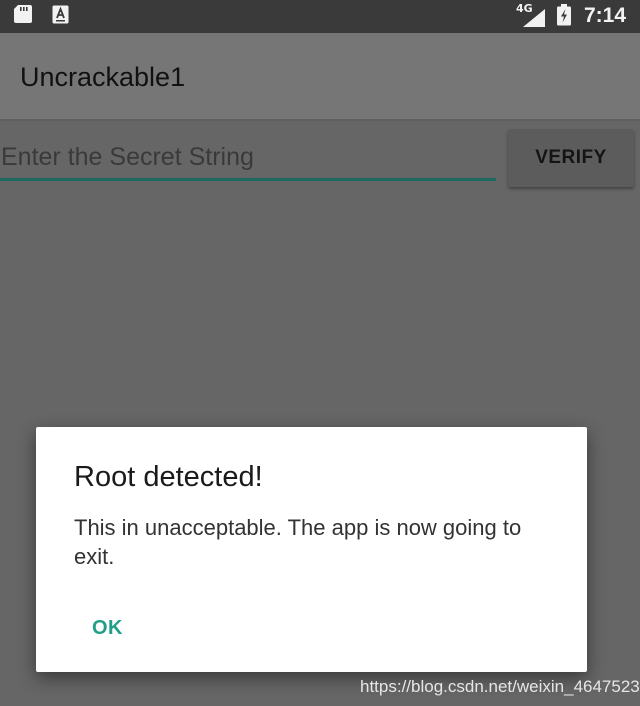  I want to click on watermark: https://blog.csdn.net/weixin_46475231, so click(500, 686).